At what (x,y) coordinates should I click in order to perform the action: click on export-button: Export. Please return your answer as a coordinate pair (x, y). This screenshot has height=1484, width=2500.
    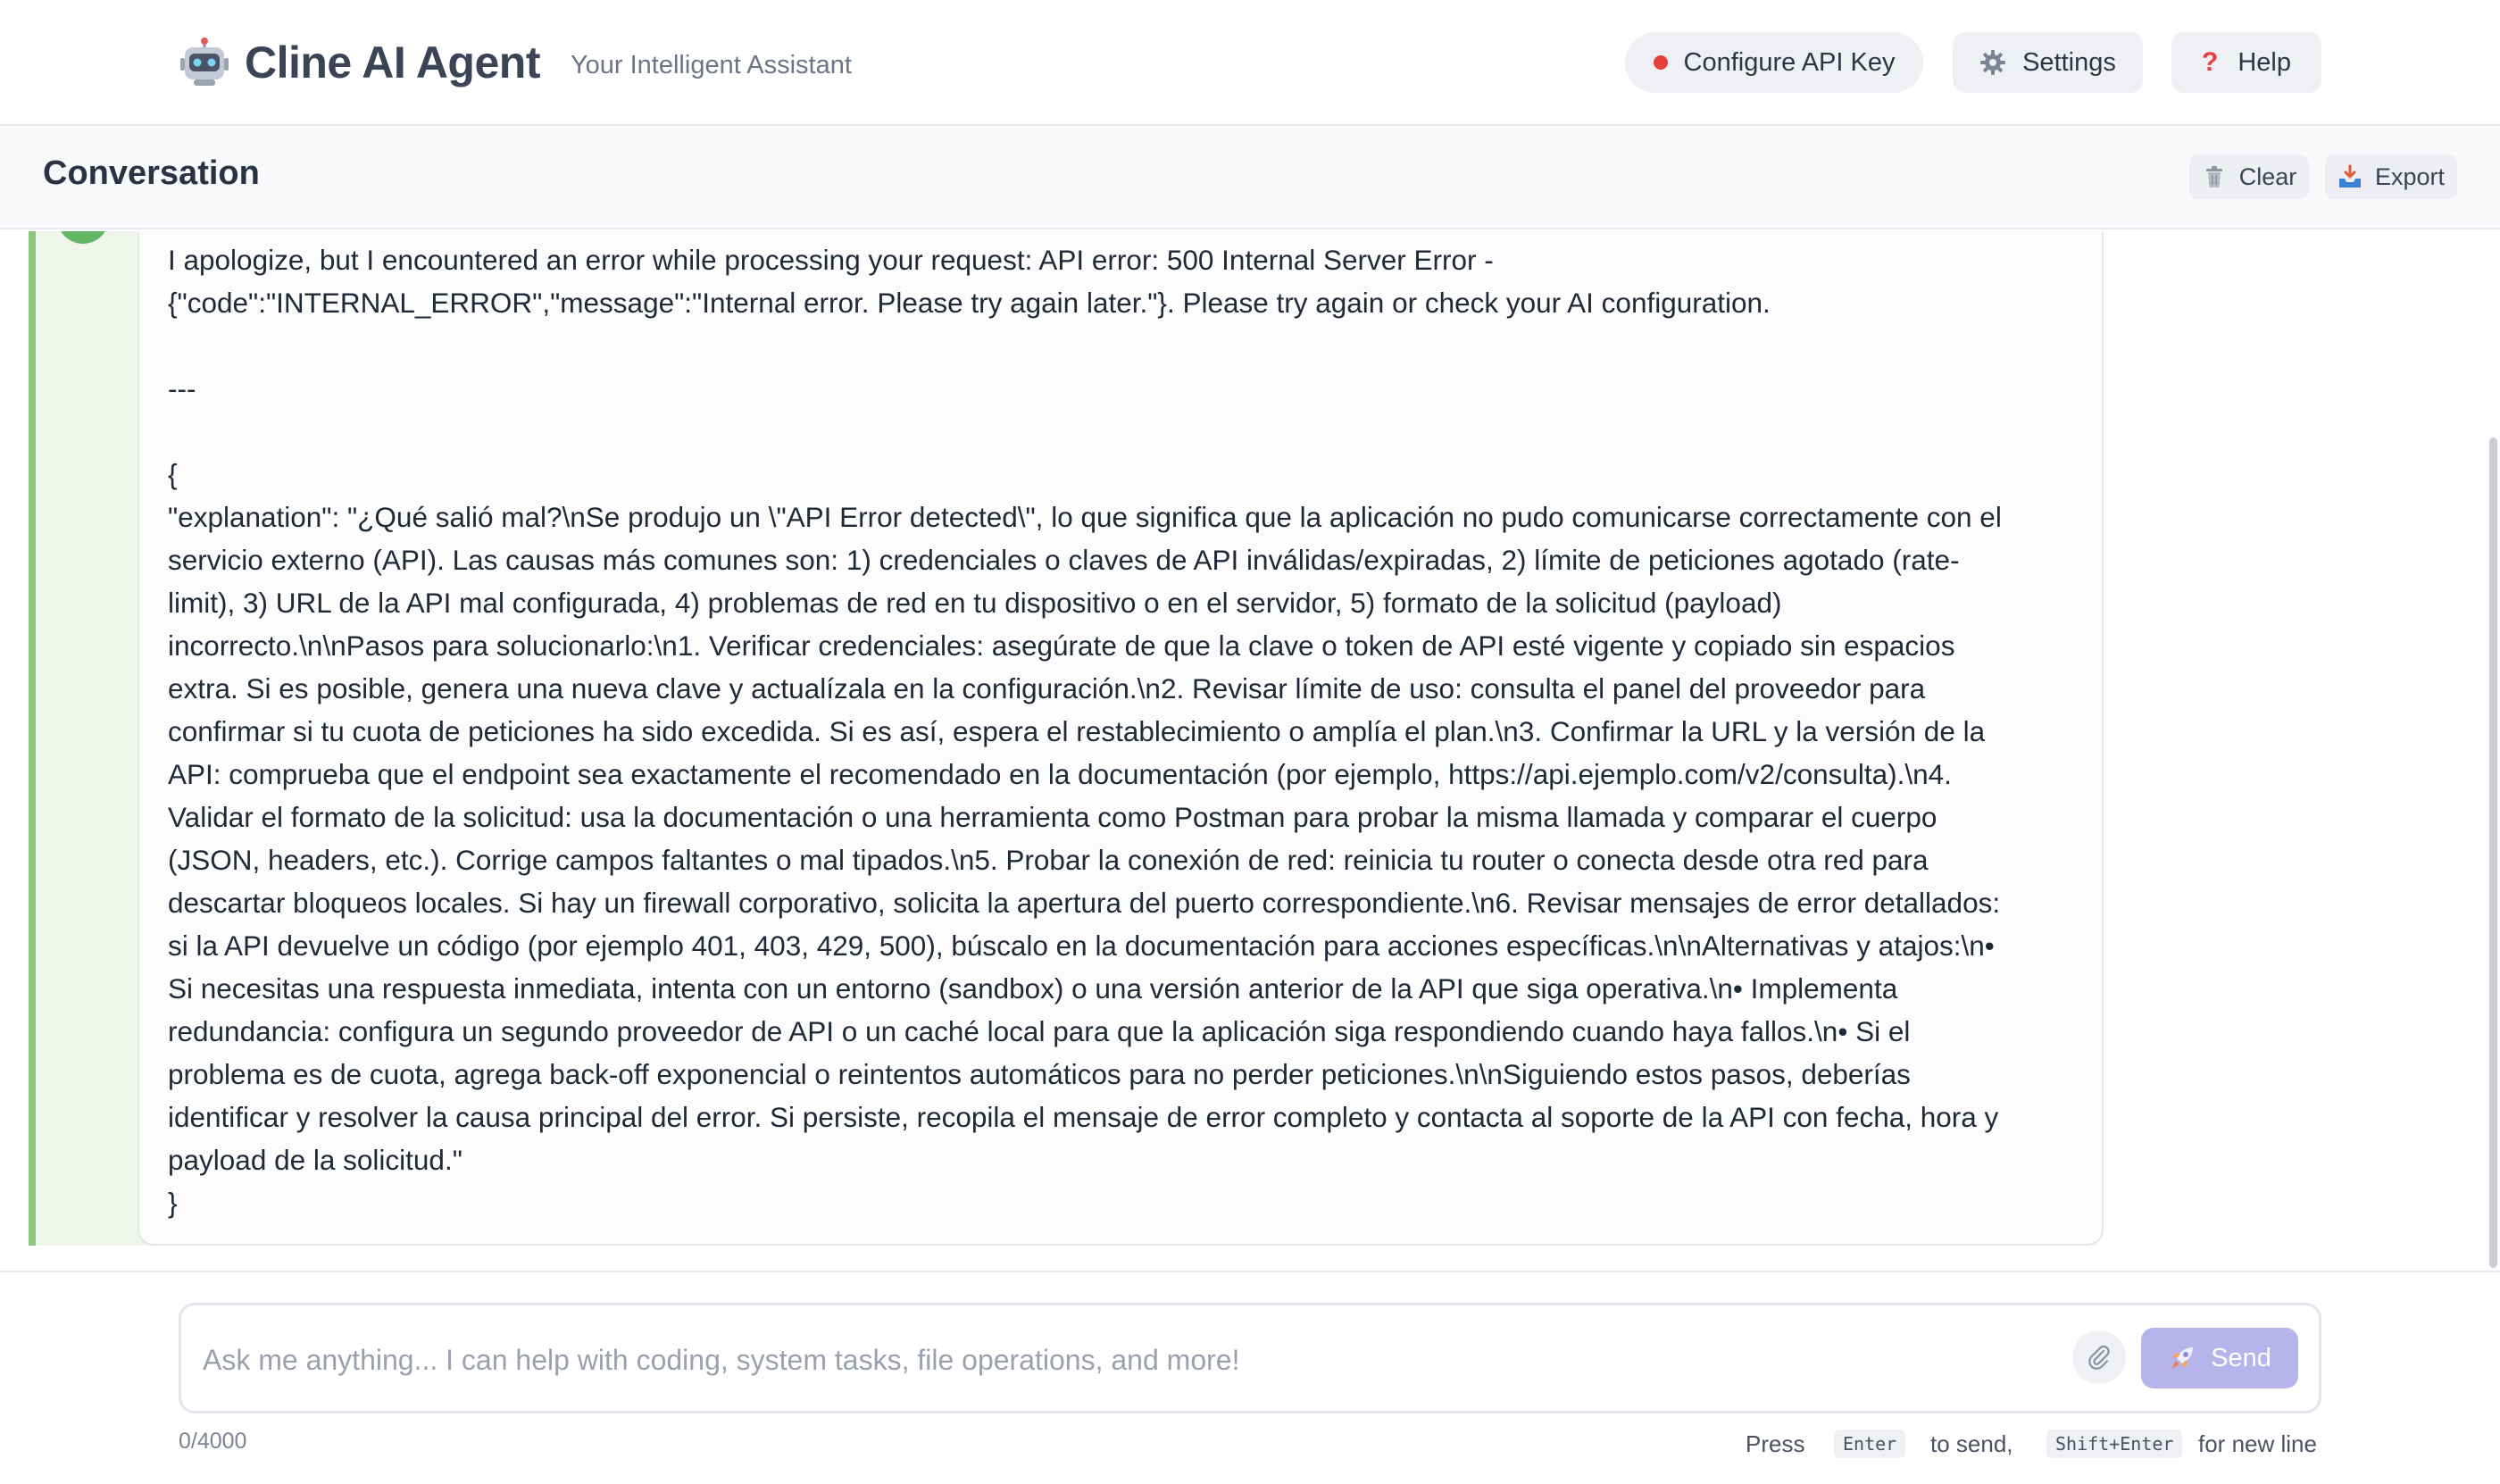
    Looking at the image, I should click on (2391, 176).